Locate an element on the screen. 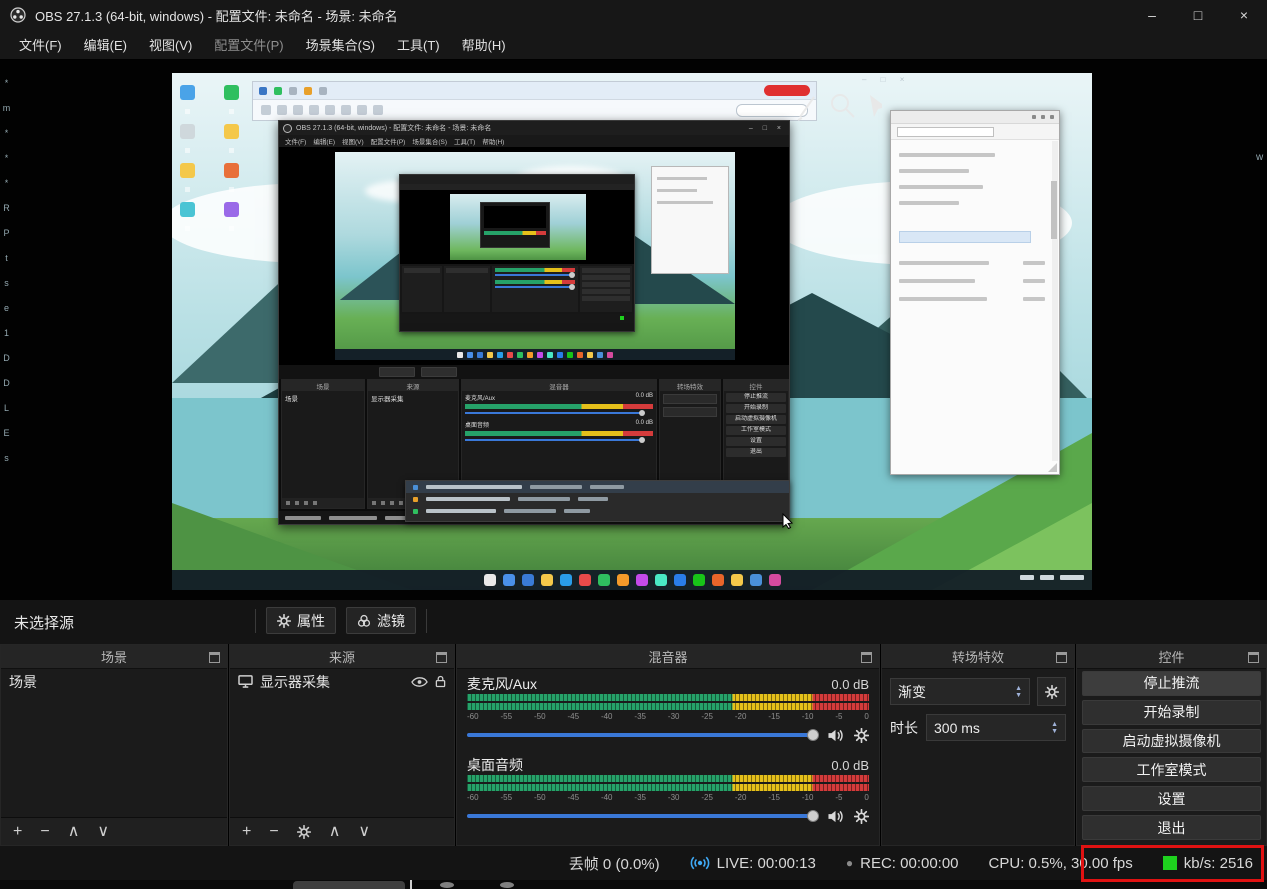 This screenshot has width=1267, height=889. menu-item: 帮助(H) is located at coordinates (484, 45).